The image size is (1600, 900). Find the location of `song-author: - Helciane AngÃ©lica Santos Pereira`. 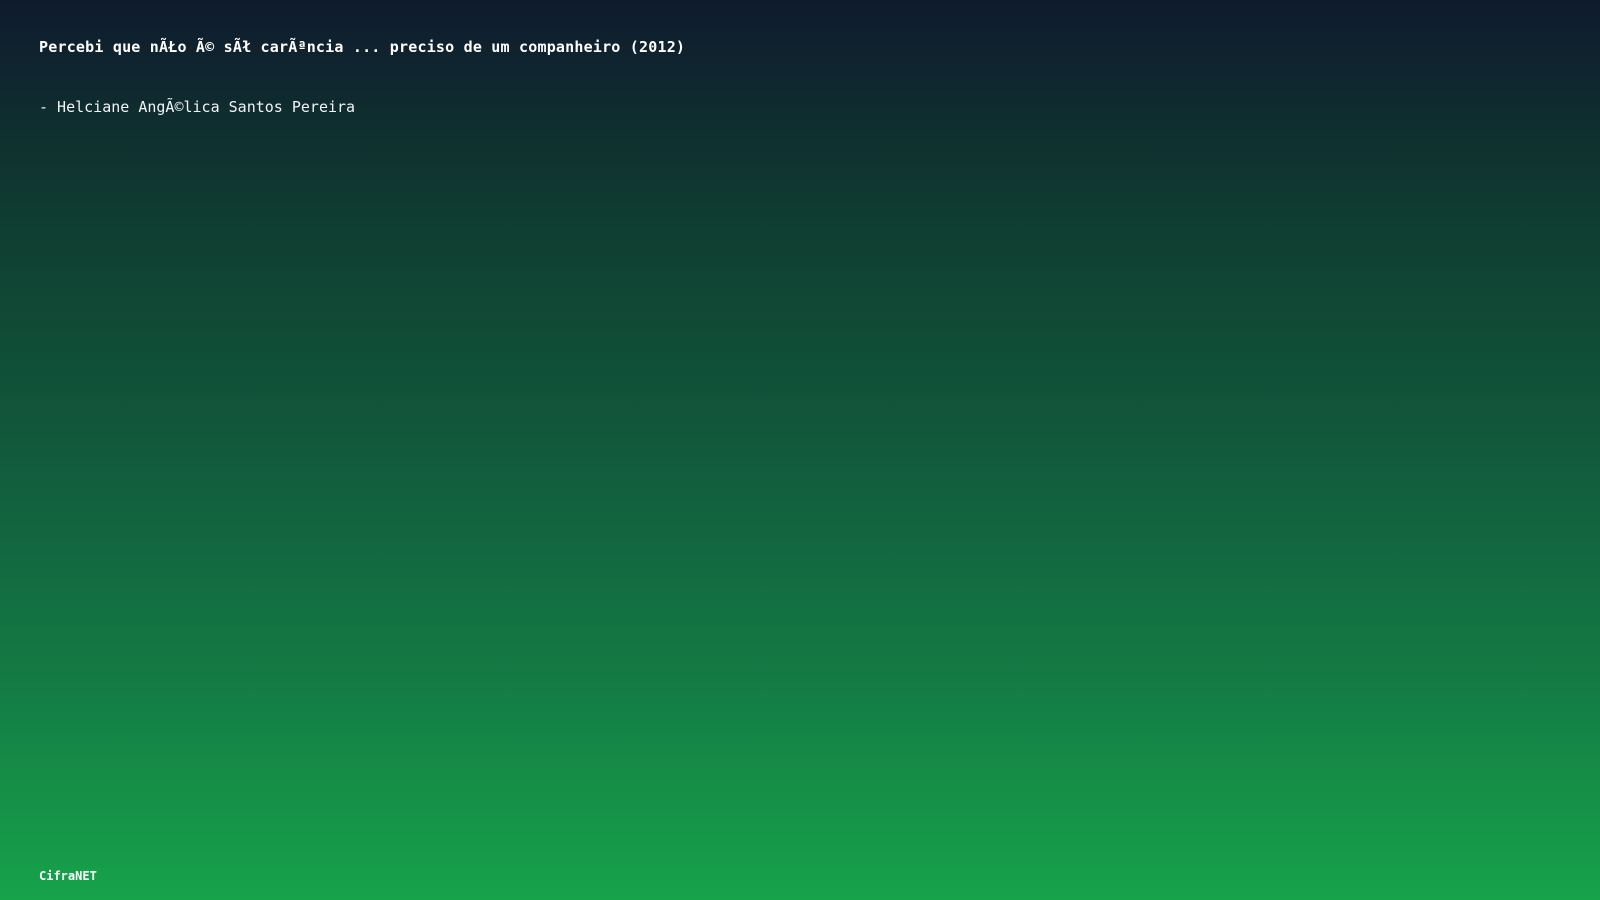

song-author: - Helciane AngÃ©lica Santos Pereira is located at coordinates (197, 107).